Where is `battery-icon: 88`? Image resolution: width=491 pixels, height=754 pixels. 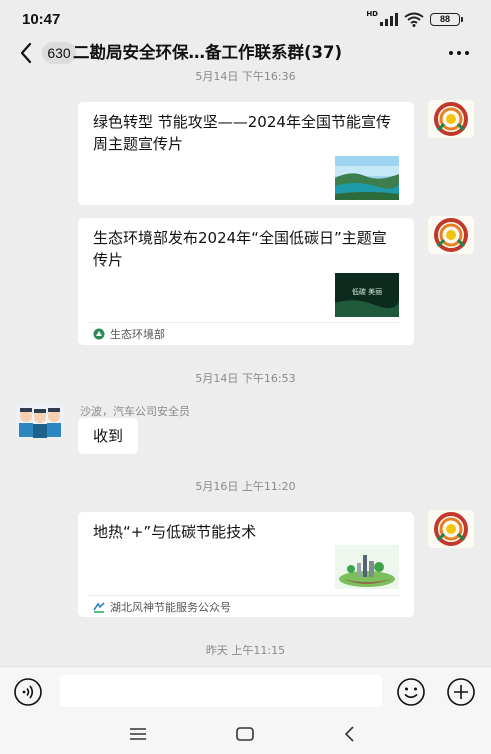 battery-icon: 88 is located at coordinates (446, 19).